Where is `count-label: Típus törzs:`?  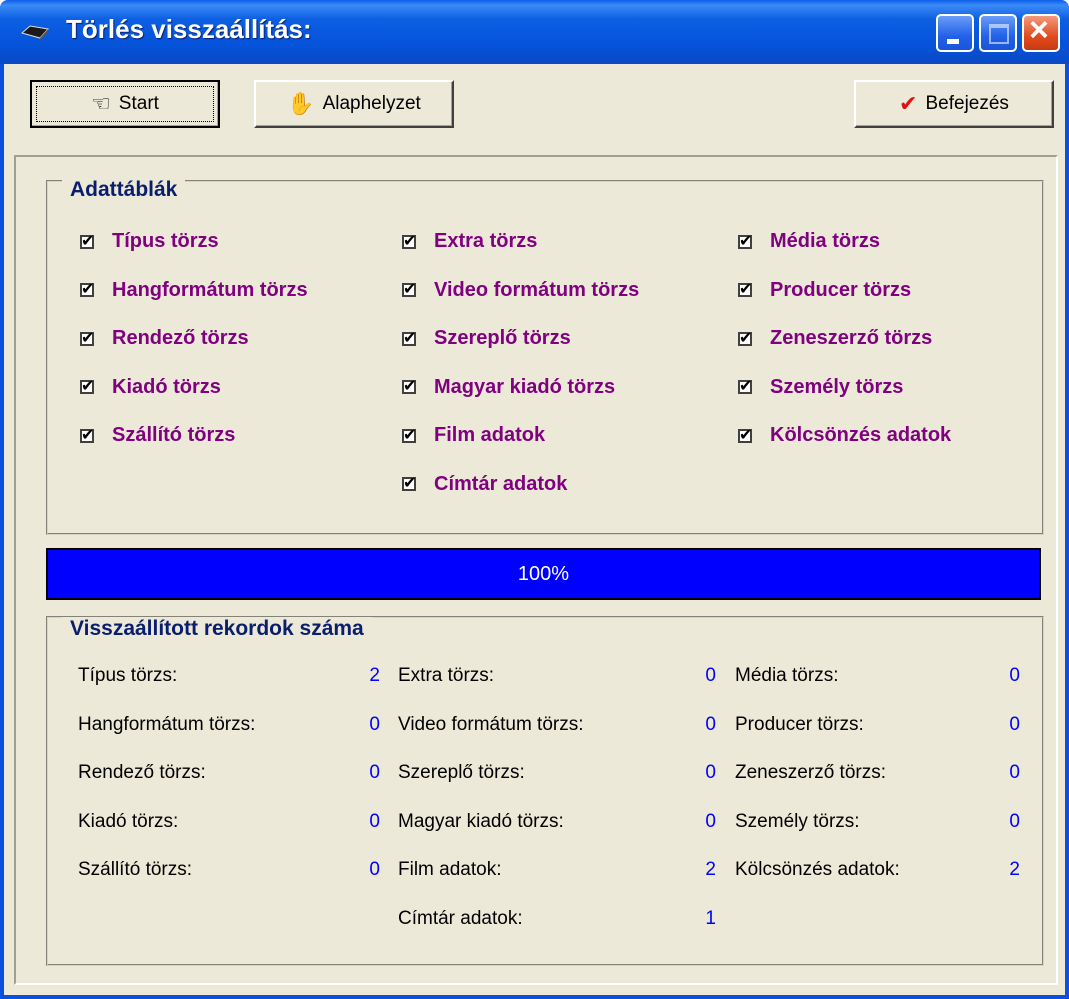
count-label: Típus törzs: is located at coordinates (128, 675).